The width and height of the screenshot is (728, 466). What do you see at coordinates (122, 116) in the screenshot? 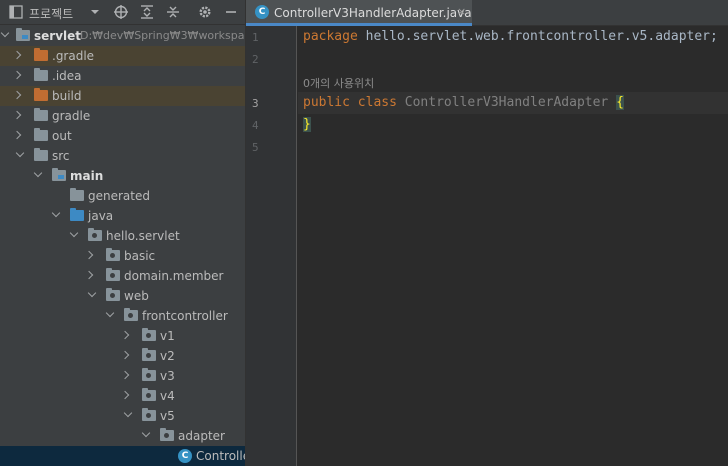
I see `tree-item-gradle: gradle` at bounding box center [122, 116].